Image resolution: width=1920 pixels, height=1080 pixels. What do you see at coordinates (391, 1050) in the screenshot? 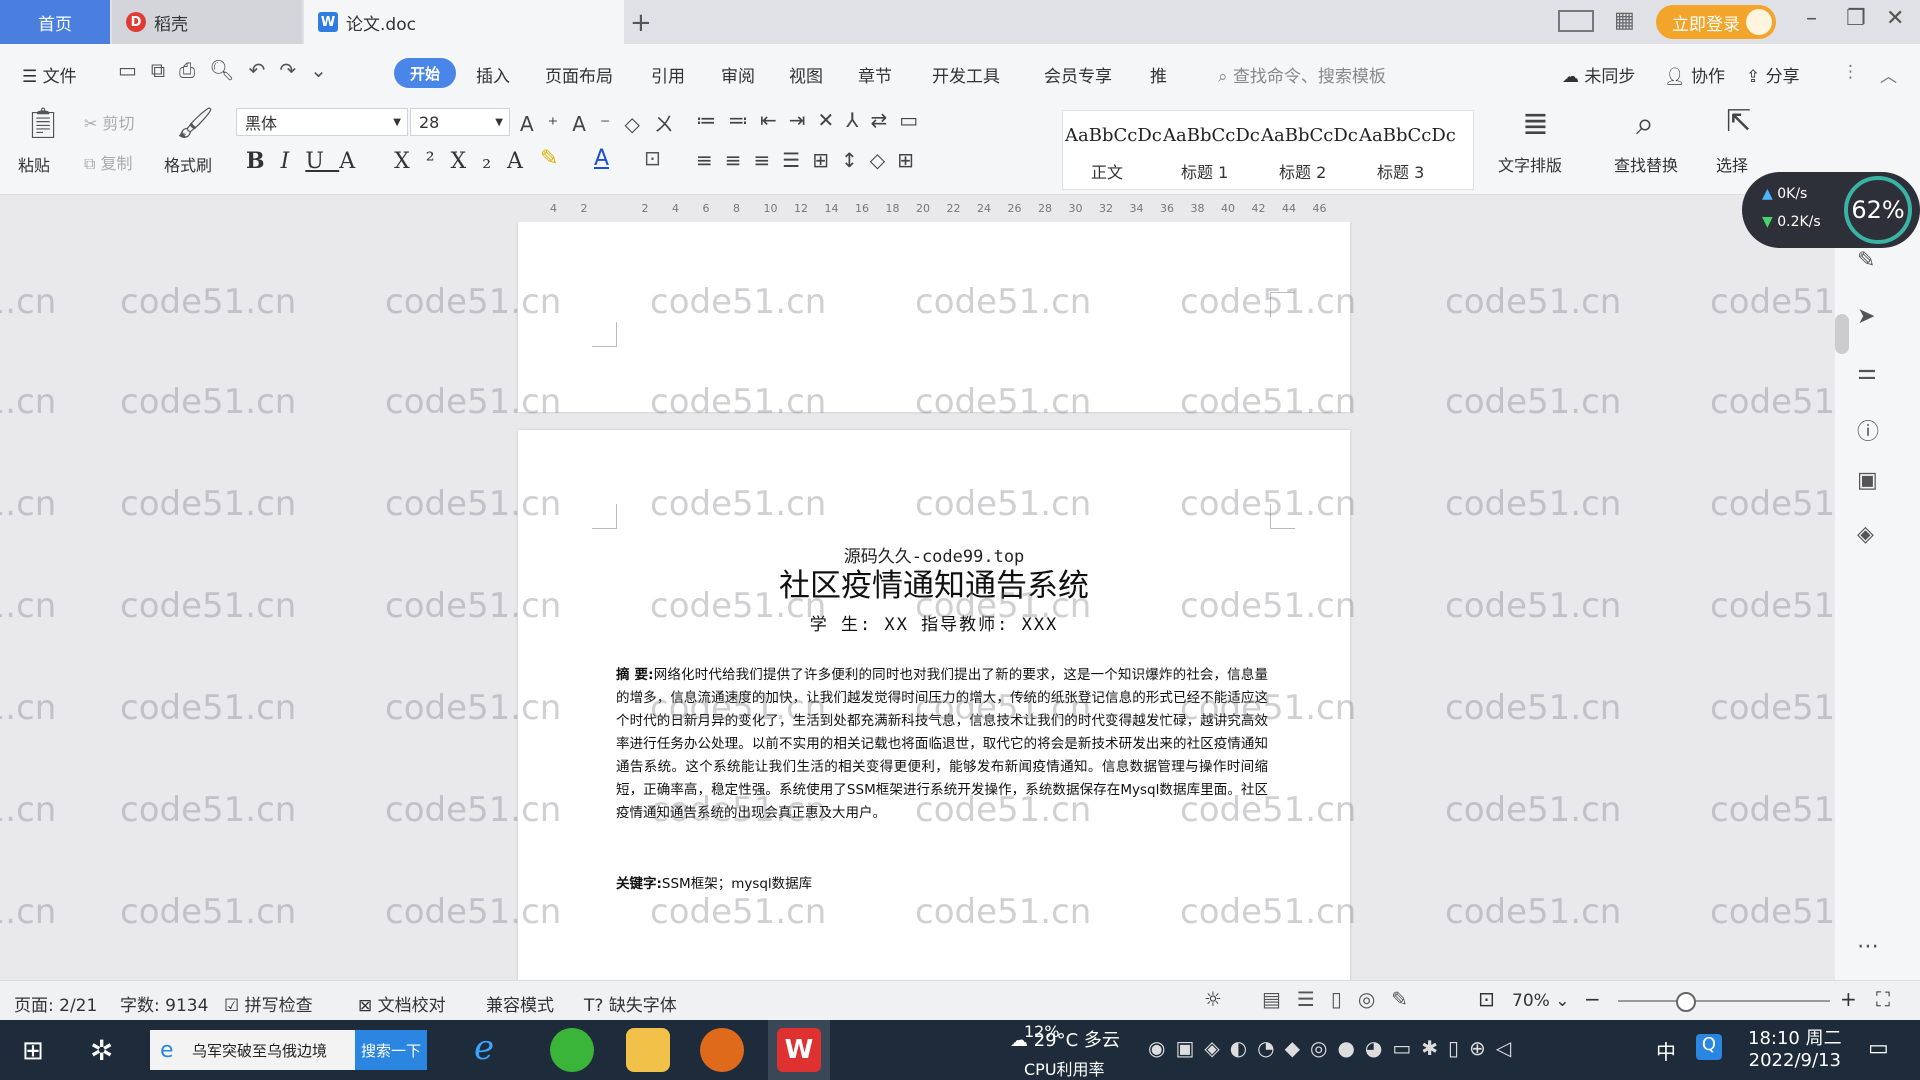
I see `taskbar-search-button: 搜索一下` at bounding box center [391, 1050].